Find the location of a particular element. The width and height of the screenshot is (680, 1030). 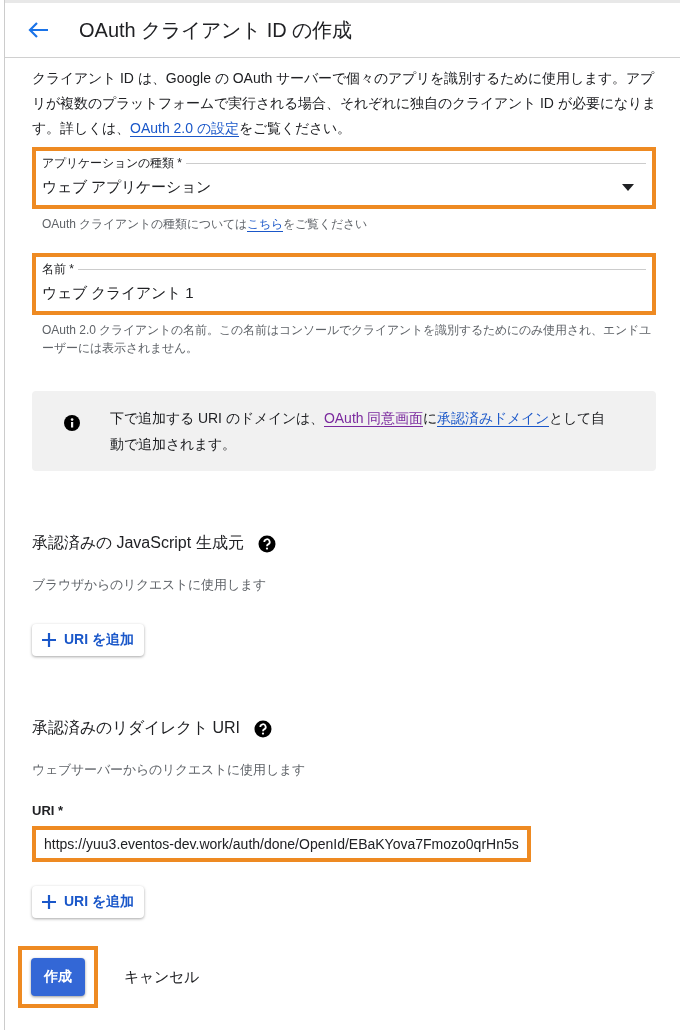

info-icon is located at coordinates (72, 423).